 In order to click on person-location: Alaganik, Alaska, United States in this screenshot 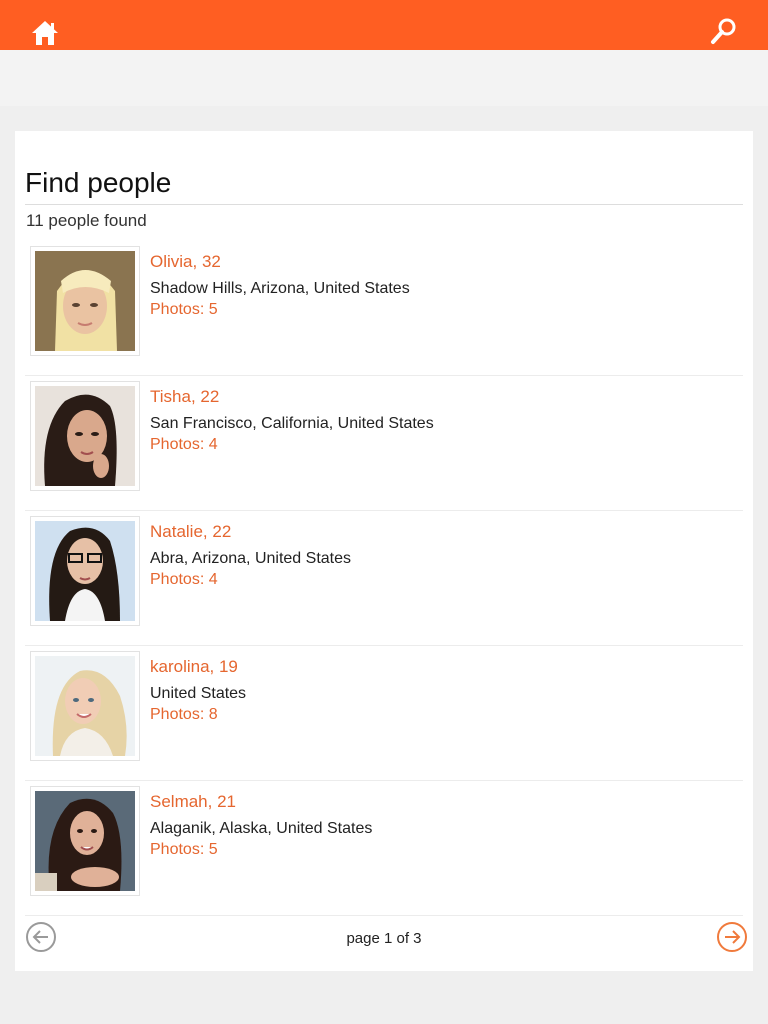, I will do `click(261, 828)`.